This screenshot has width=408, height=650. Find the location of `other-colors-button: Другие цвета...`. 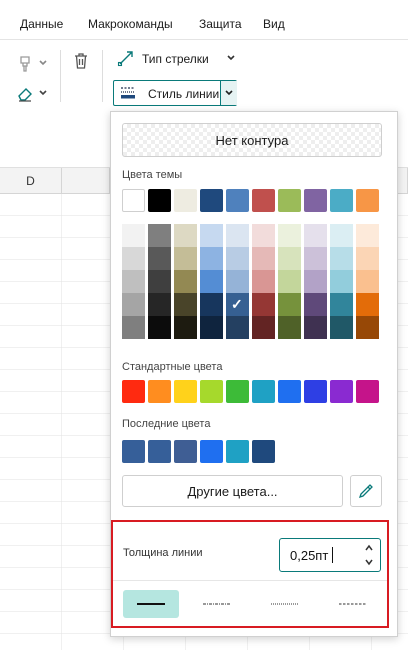

other-colors-button: Другие цвета... is located at coordinates (232, 491).